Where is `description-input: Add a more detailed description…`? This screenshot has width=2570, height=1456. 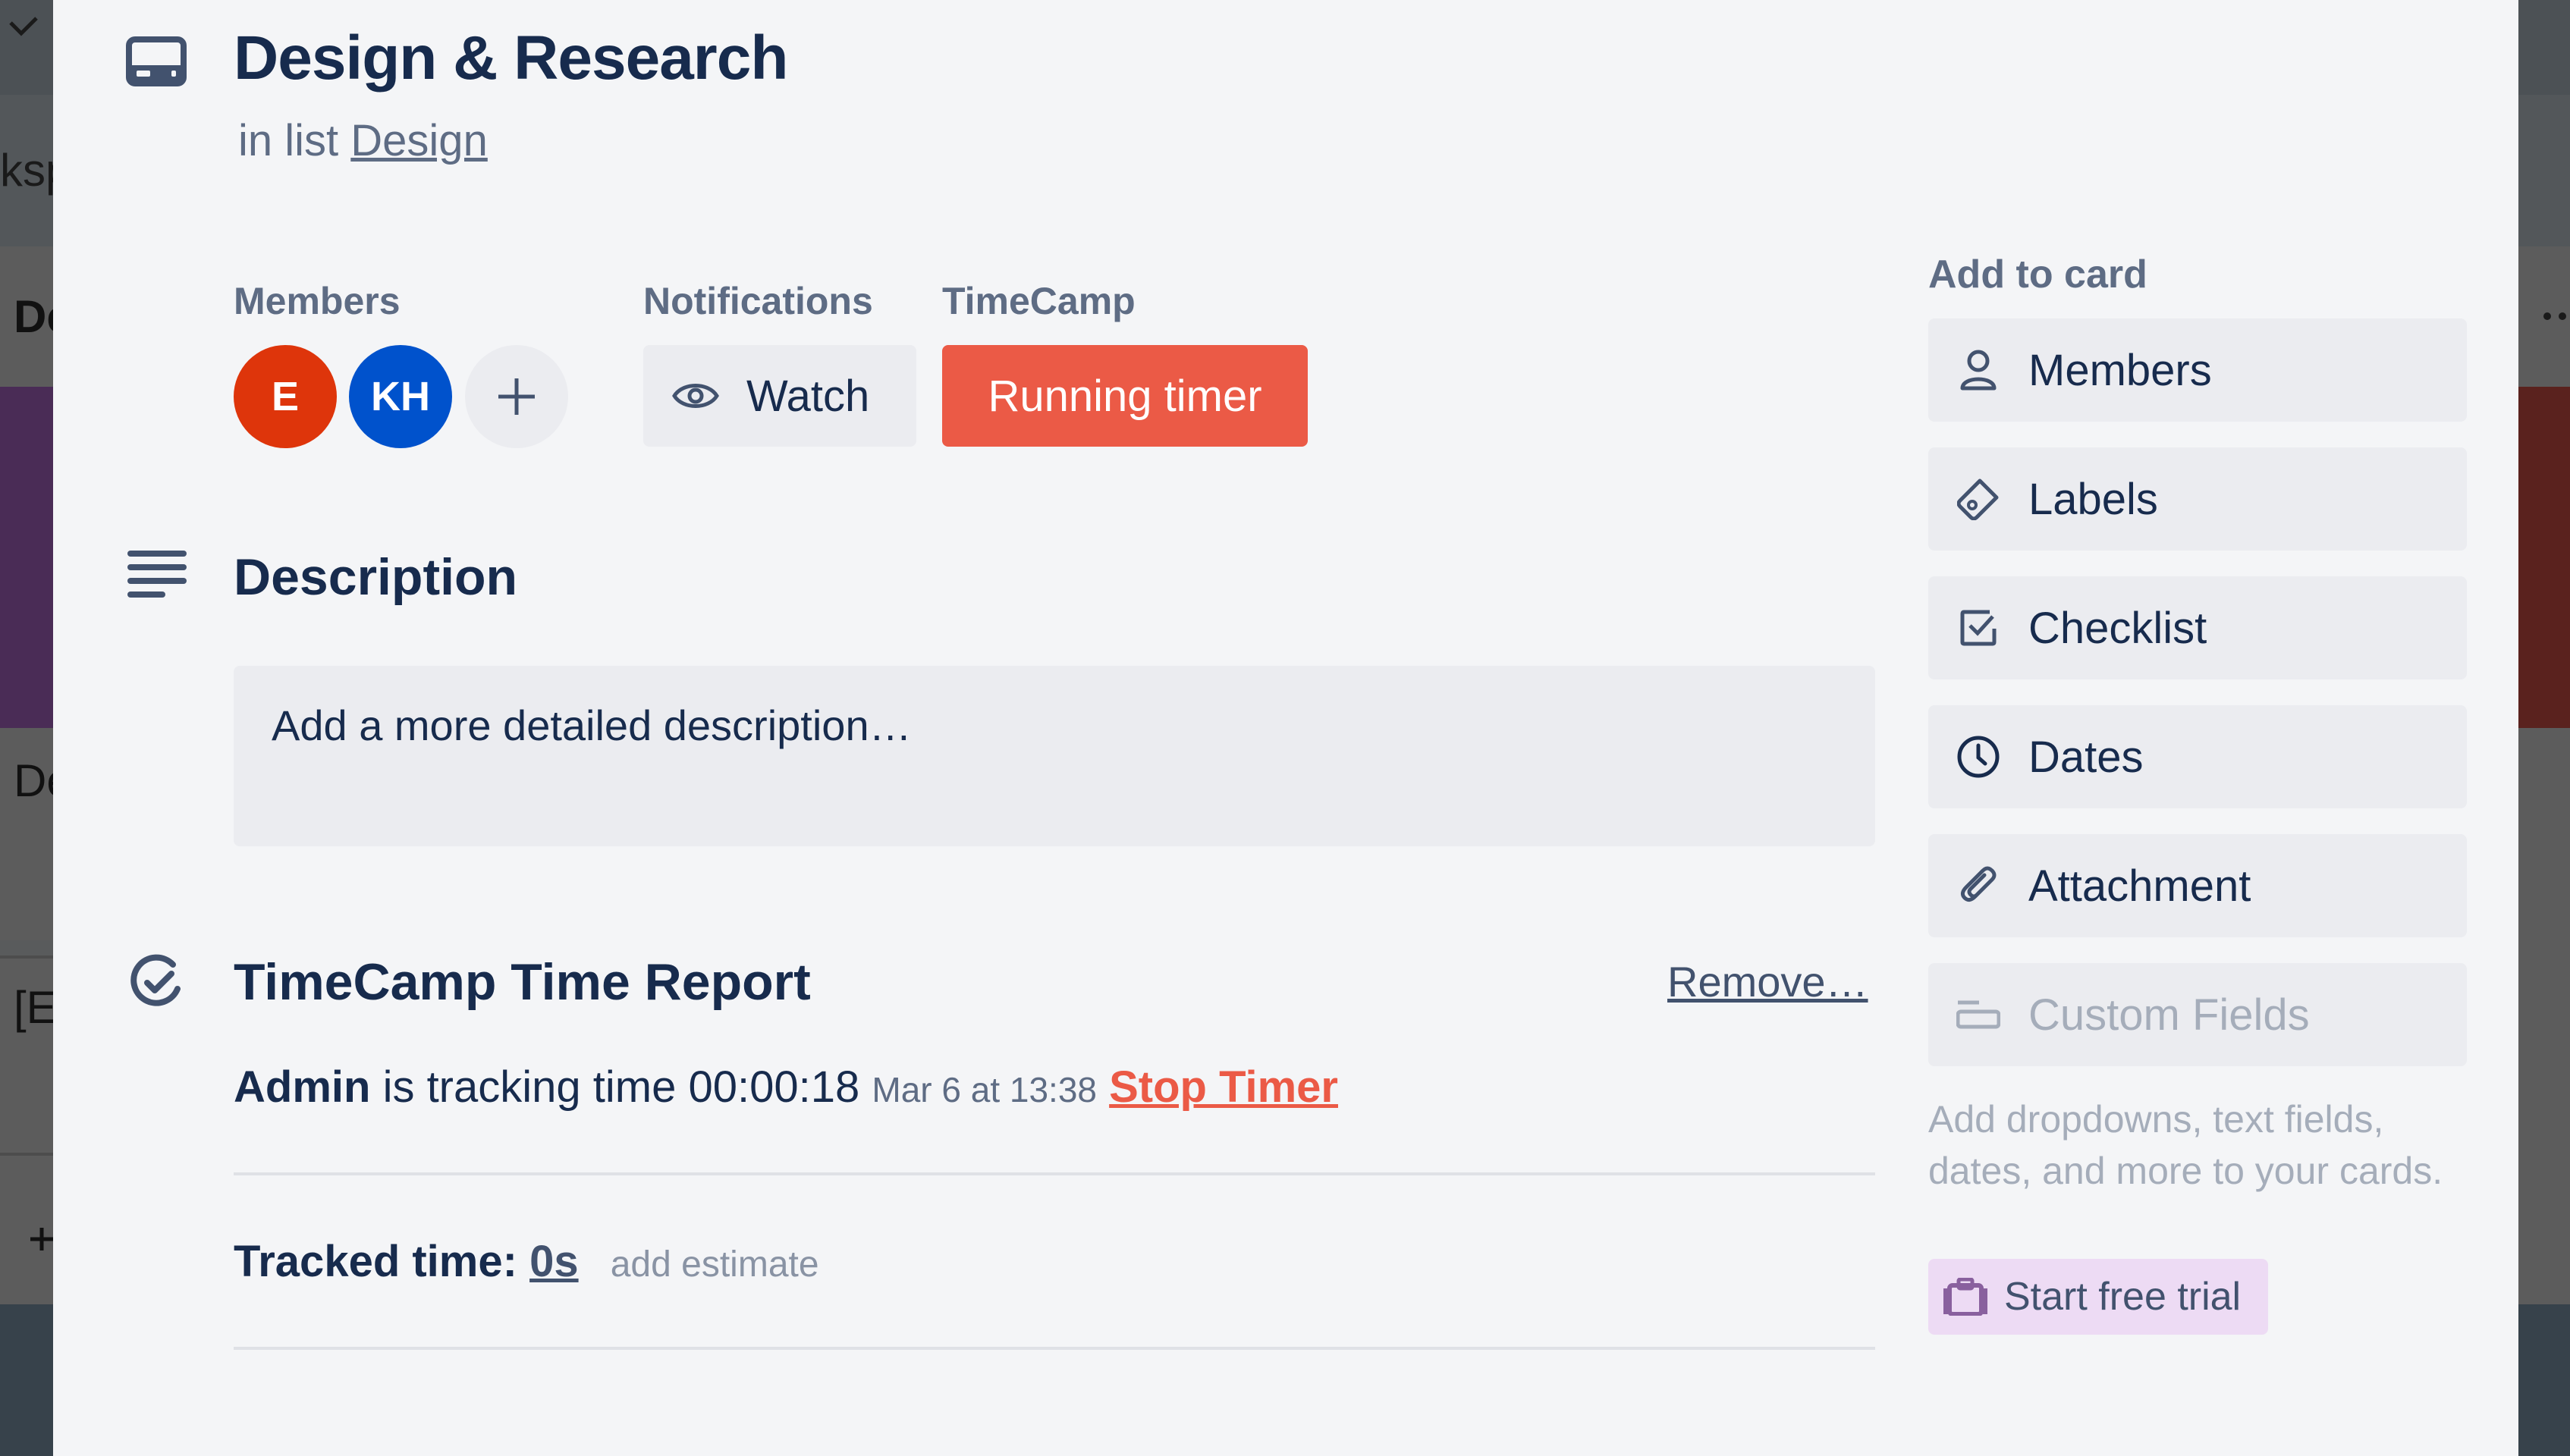
description-input: Add a more detailed description… is located at coordinates (1054, 756).